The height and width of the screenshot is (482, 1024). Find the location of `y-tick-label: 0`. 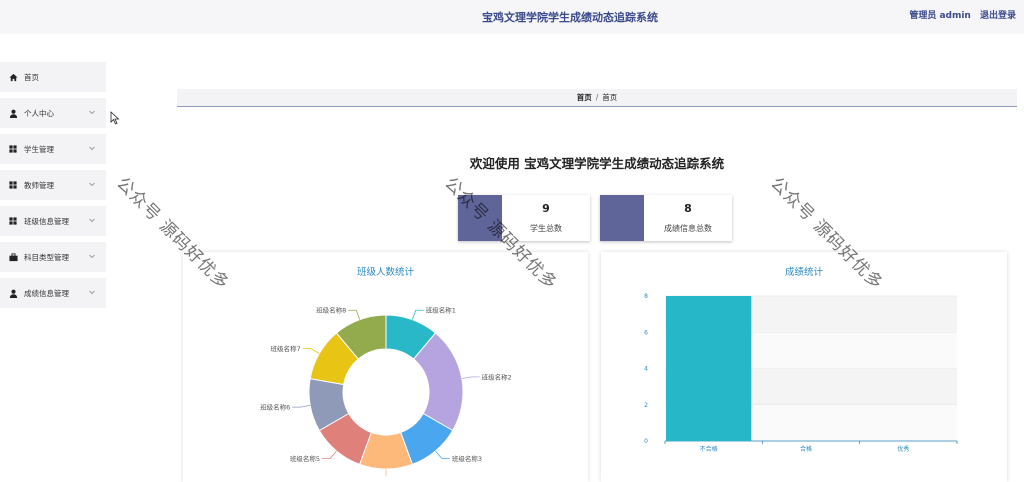

y-tick-label: 0 is located at coordinates (646, 441).